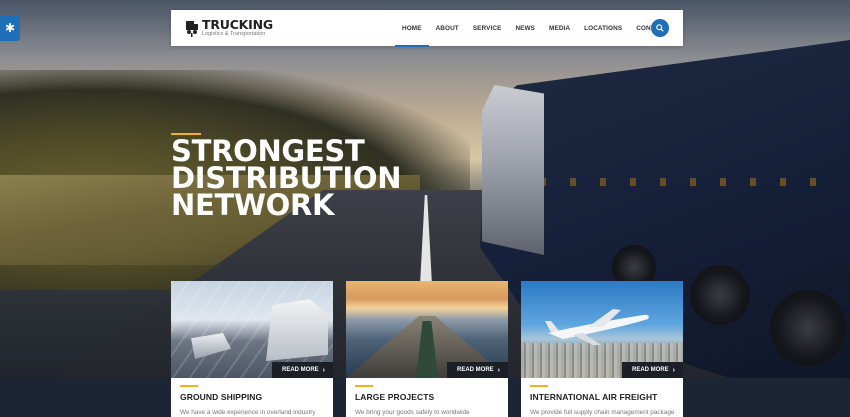 The height and width of the screenshot is (417, 850). Describe the element at coordinates (427, 329) in the screenshot. I see `large-projects-image: READ MORE ›` at that location.